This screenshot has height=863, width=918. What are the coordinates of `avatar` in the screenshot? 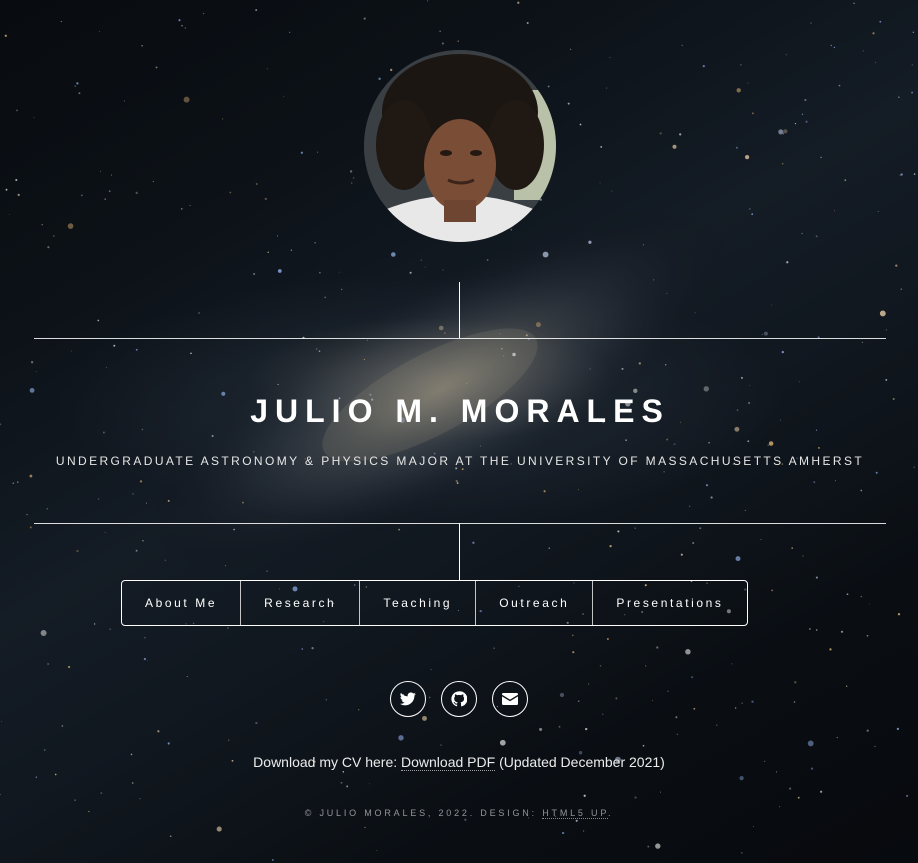 It's located at (460, 146).